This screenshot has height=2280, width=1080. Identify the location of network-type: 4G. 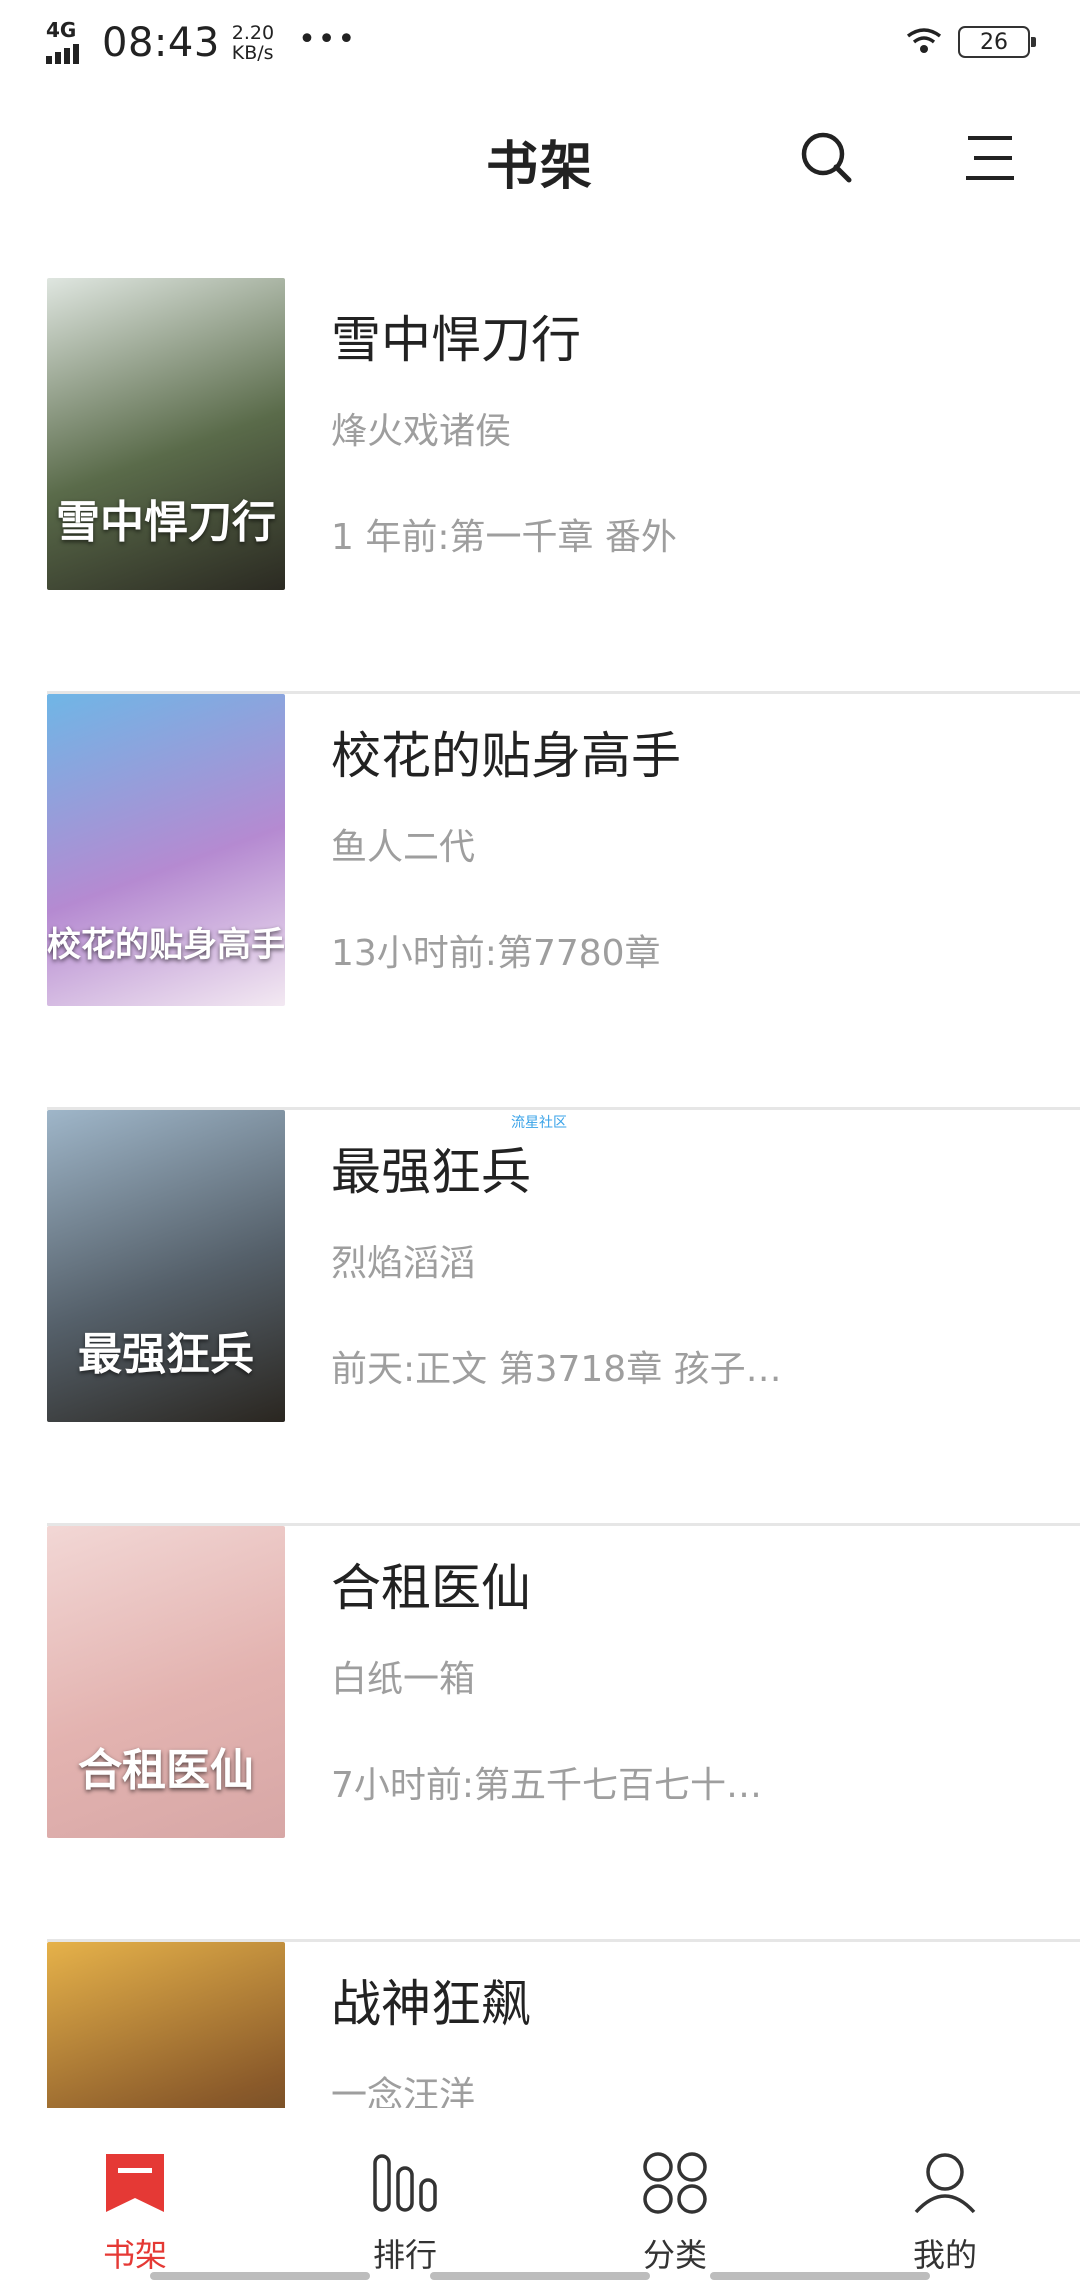
(61, 30).